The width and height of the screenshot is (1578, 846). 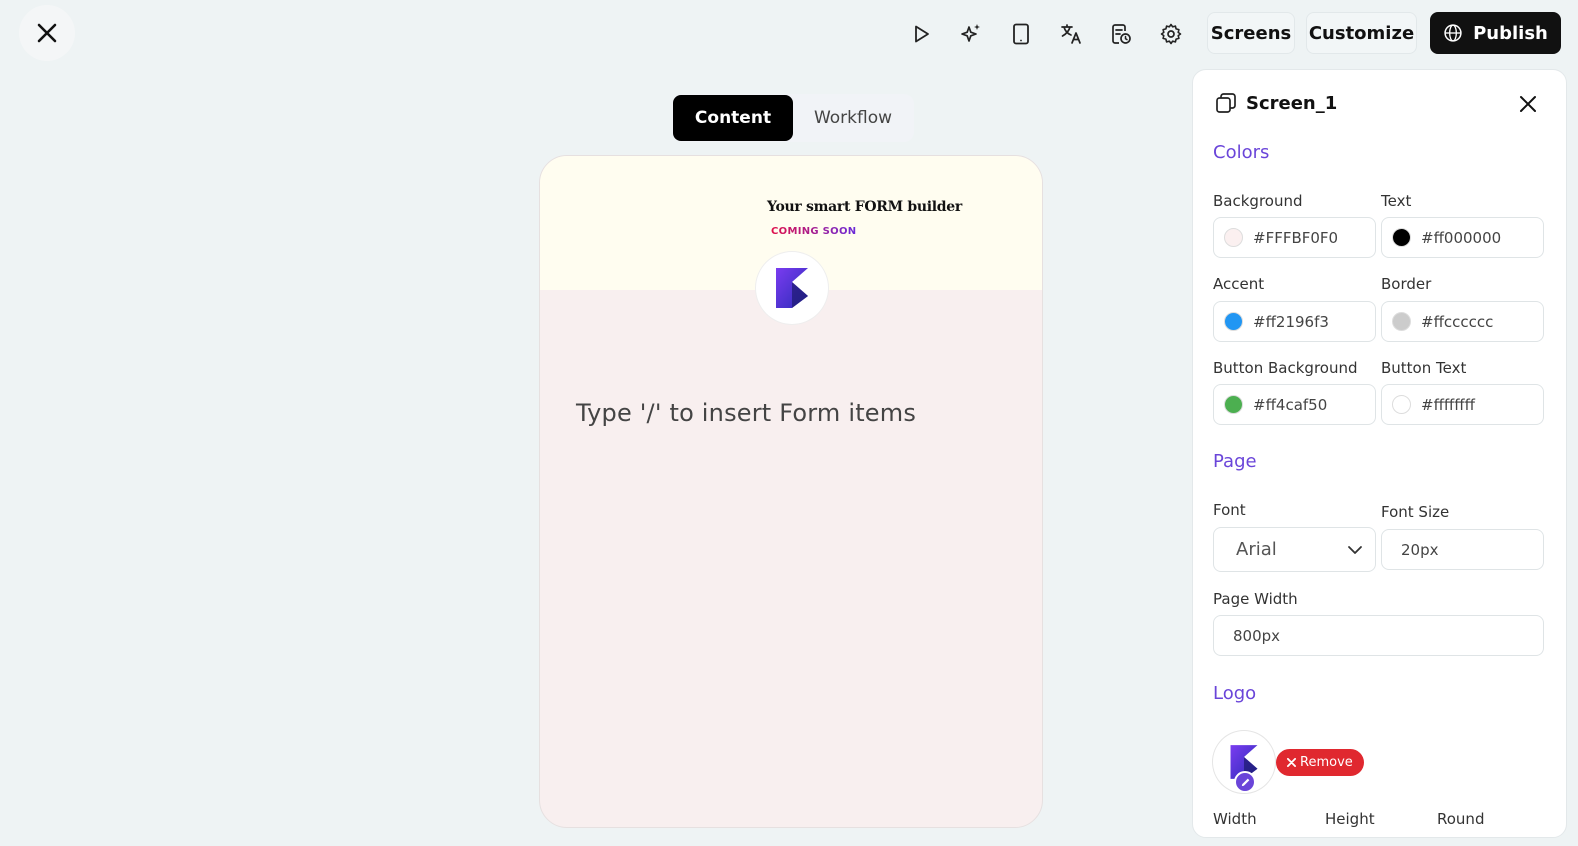 I want to click on remove-logo-button: Remove, so click(x=1320, y=762).